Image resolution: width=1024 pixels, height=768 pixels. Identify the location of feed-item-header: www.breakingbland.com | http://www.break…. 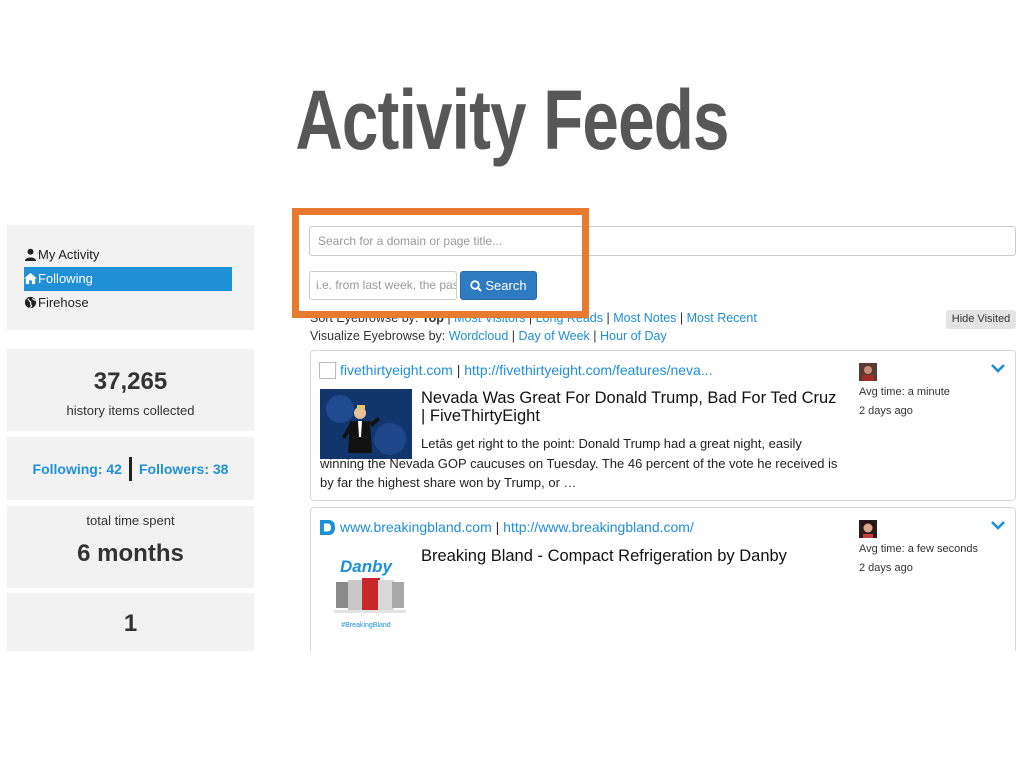
(506, 527).